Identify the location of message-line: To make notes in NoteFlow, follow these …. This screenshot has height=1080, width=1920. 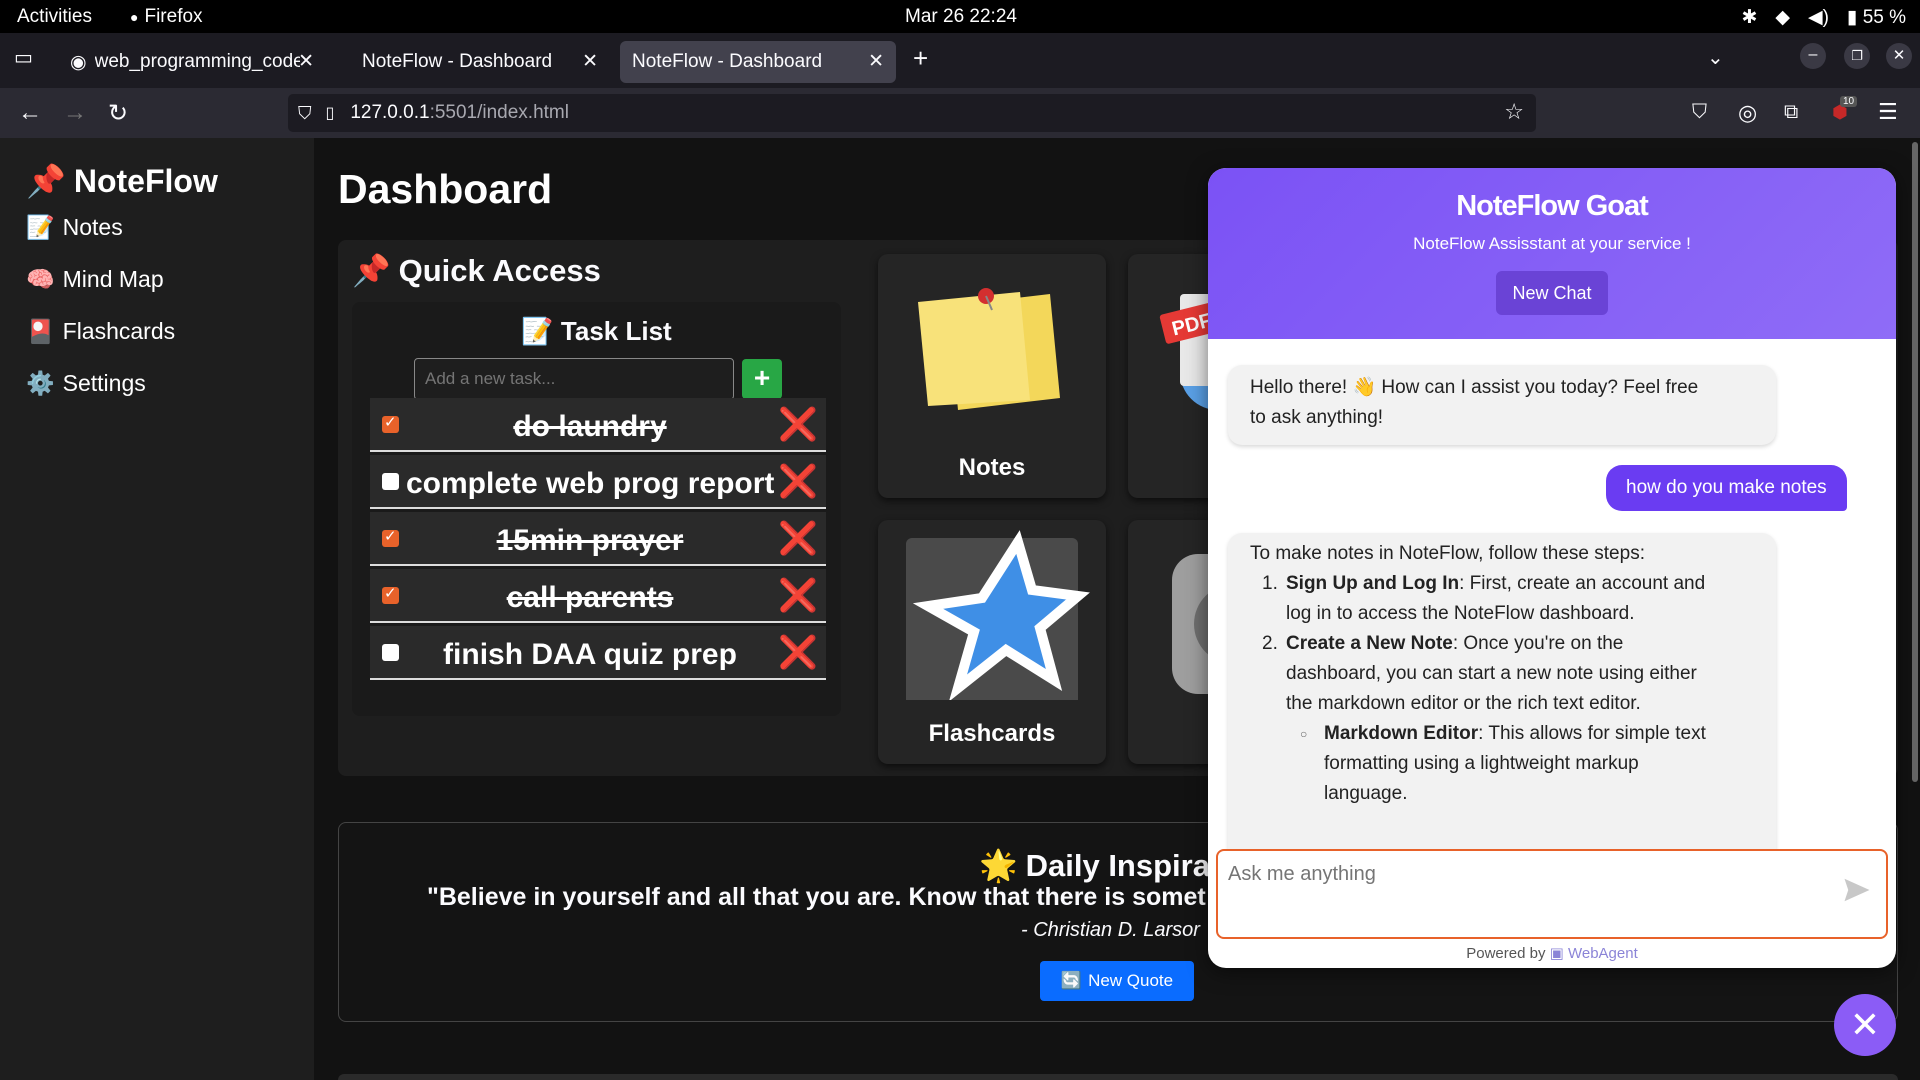
(1447, 553).